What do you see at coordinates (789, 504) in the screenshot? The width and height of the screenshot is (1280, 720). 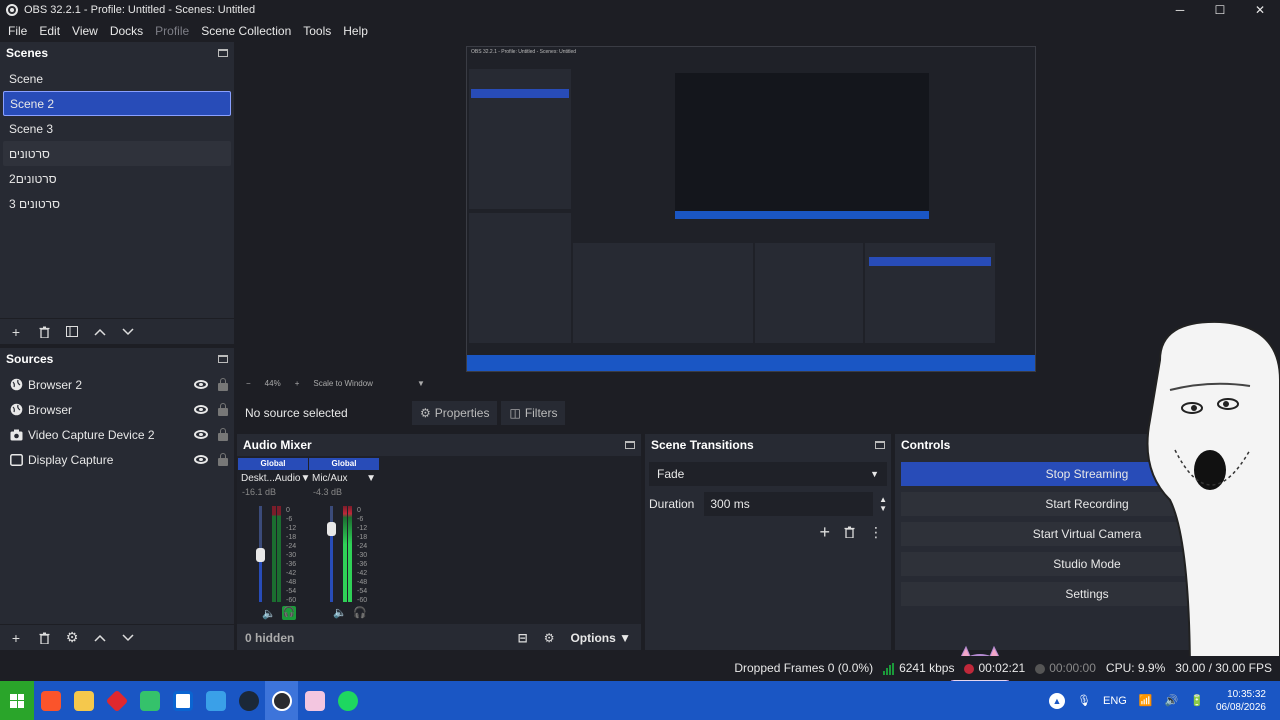 I see `duration-field: 300 ms` at bounding box center [789, 504].